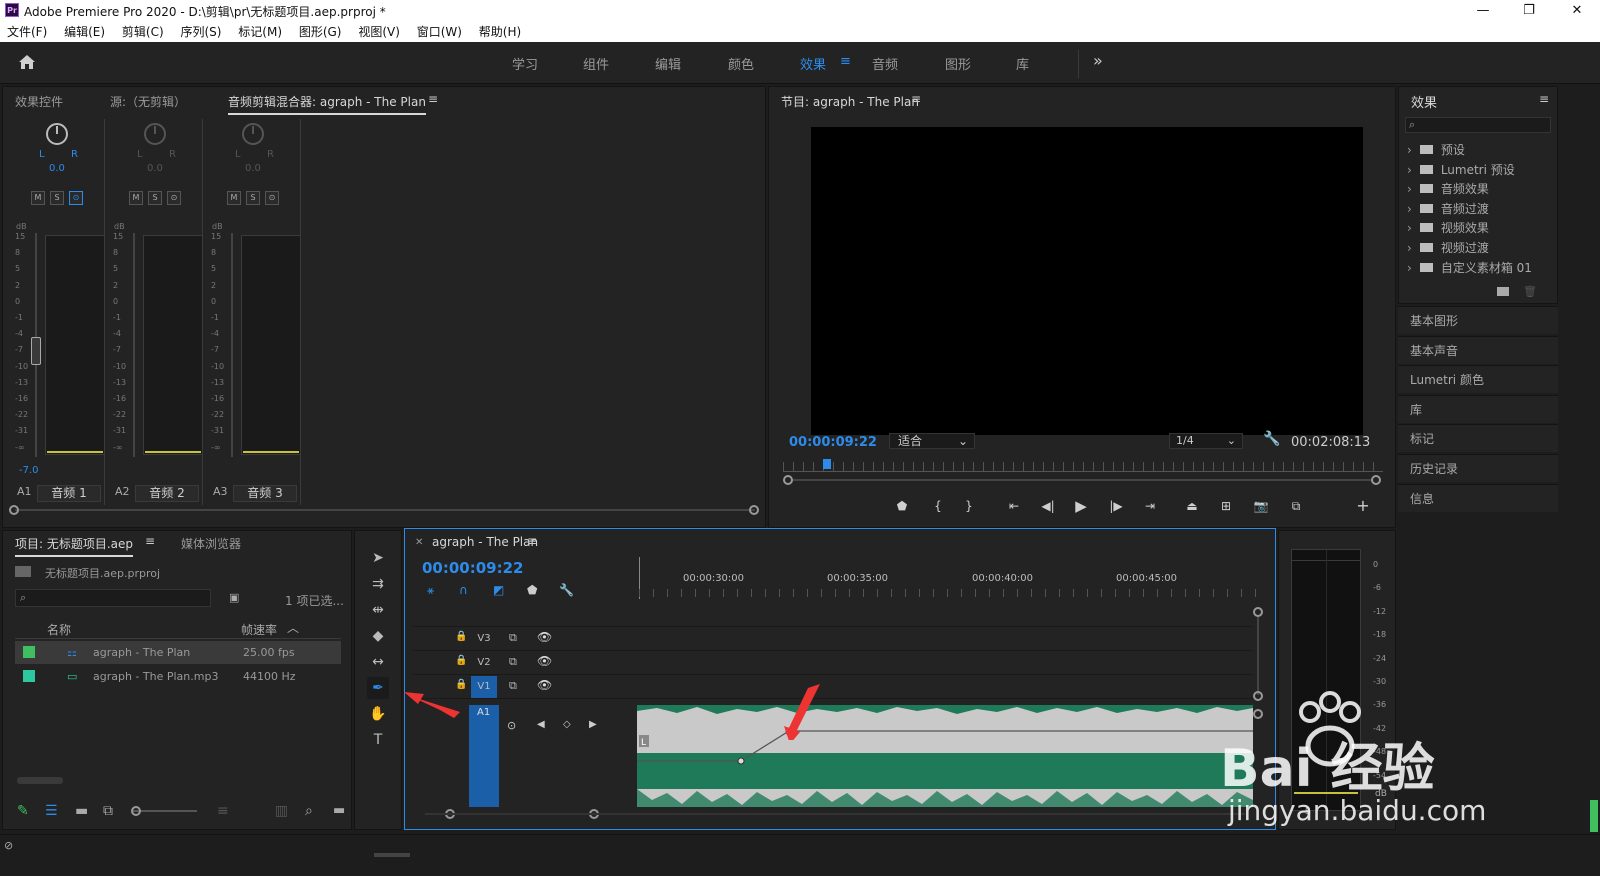 The height and width of the screenshot is (876, 1600). Describe the element at coordinates (84, 32) in the screenshot. I see `menu-edit: 编辑(E)` at that location.